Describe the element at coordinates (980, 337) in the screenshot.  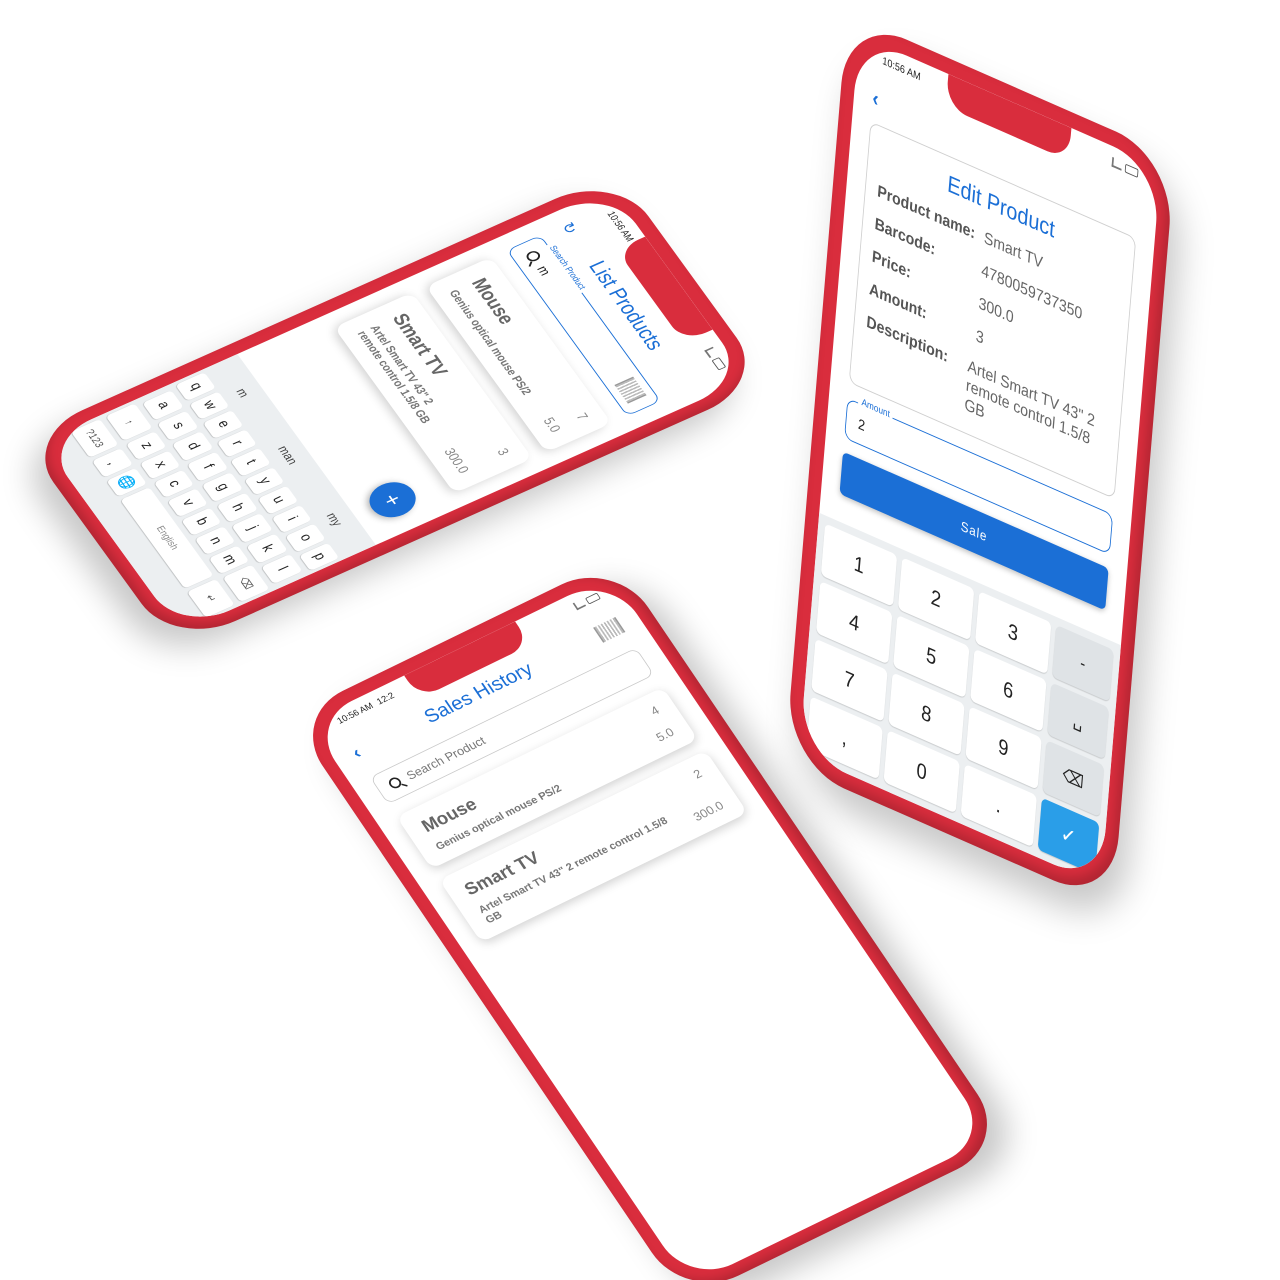
I see `field-value: 3` at that location.